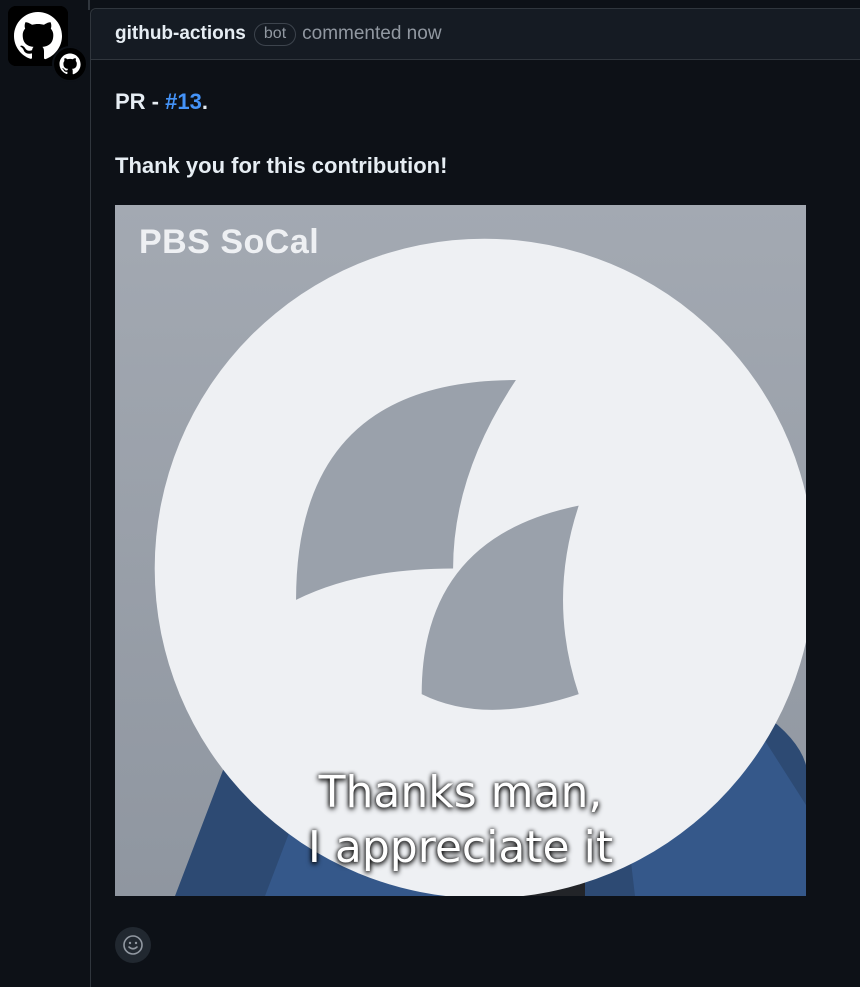 The image size is (860, 987). Describe the element at coordinates (460, 792) in the screenshot. I see `gif-caption-line-1: Thanks man,` at that location.